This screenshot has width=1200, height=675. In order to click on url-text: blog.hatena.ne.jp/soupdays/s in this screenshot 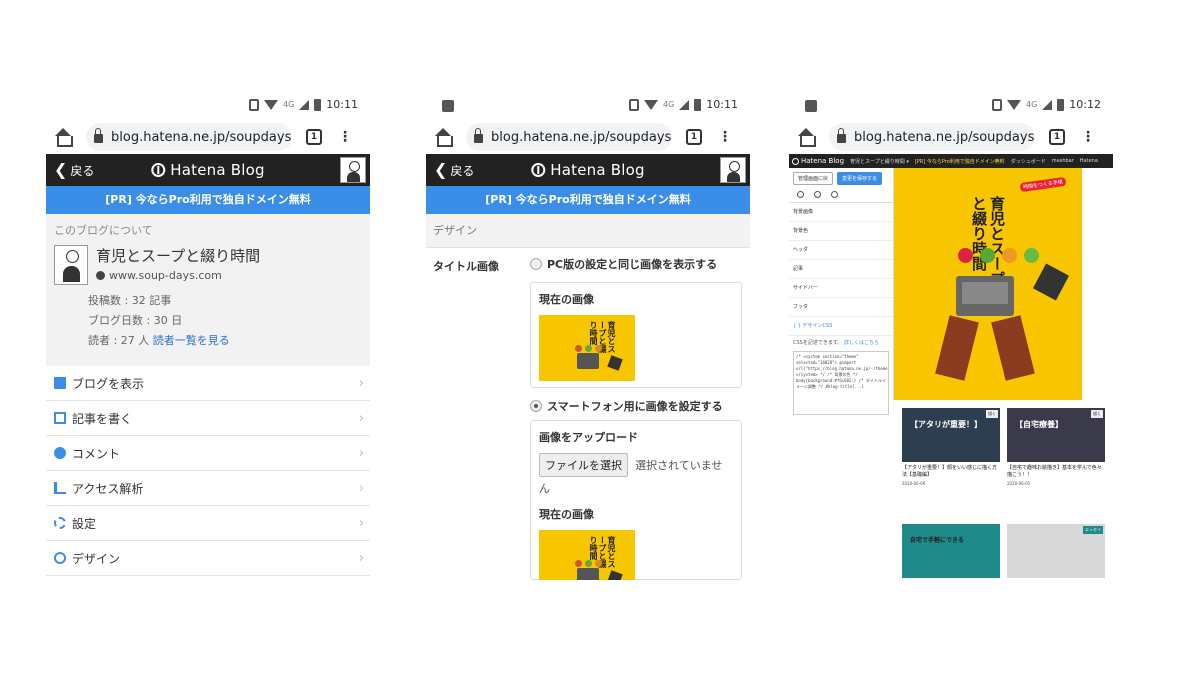, I will do `click(201, 137)`.